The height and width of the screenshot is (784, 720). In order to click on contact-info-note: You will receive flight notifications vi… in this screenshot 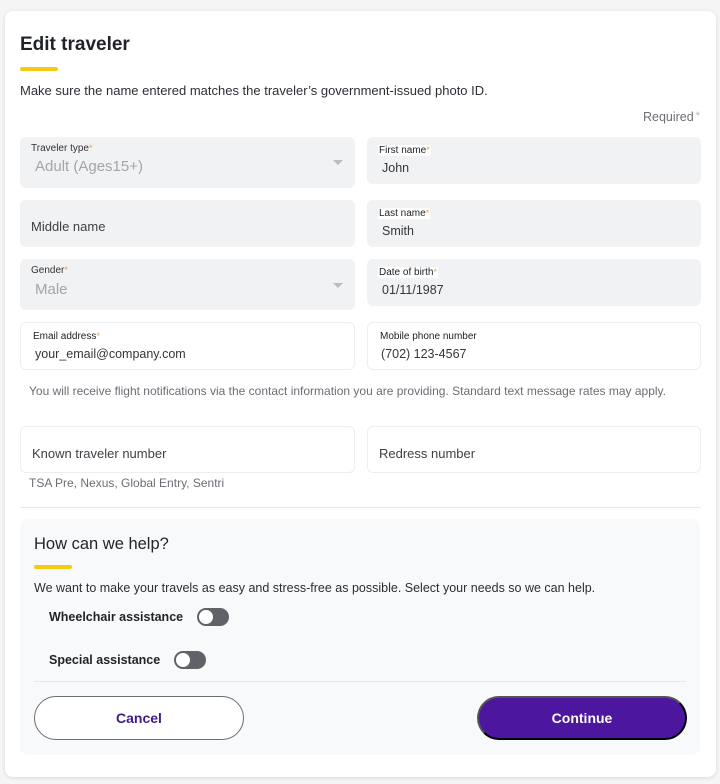, I will do `click(348, 391)`.